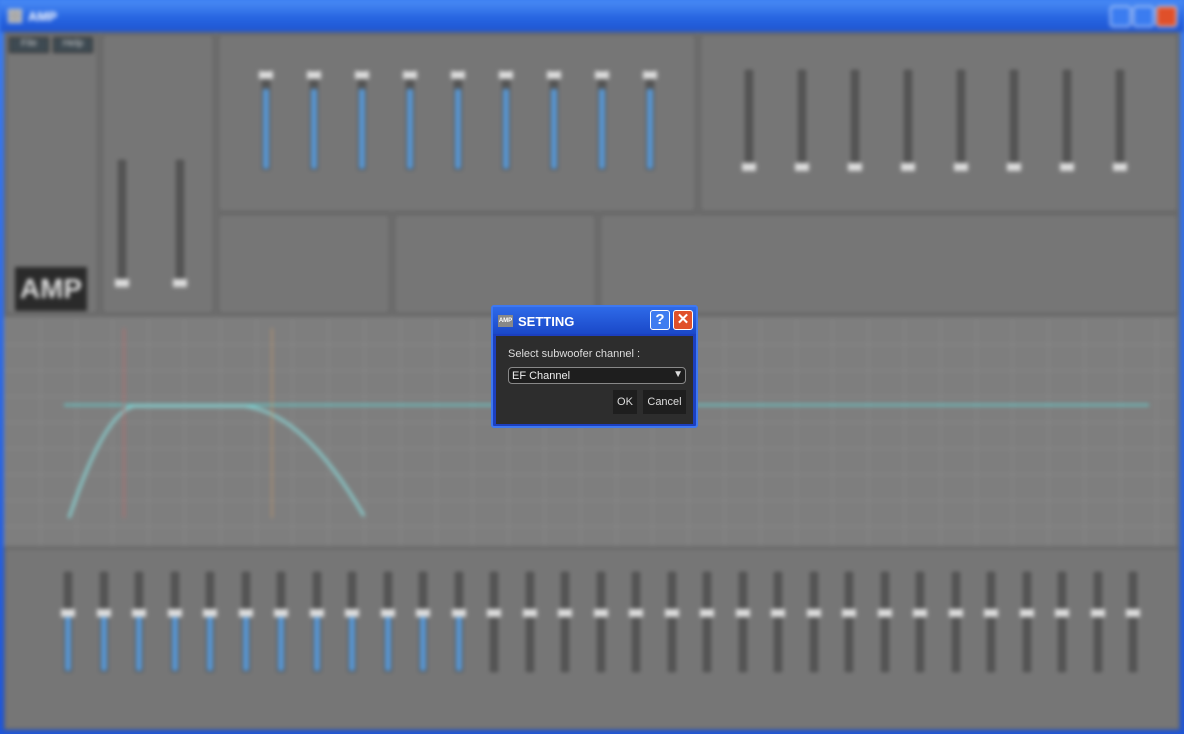 The image size is (1184, 734). I want to click on help-window-button, so click(1120, 16).